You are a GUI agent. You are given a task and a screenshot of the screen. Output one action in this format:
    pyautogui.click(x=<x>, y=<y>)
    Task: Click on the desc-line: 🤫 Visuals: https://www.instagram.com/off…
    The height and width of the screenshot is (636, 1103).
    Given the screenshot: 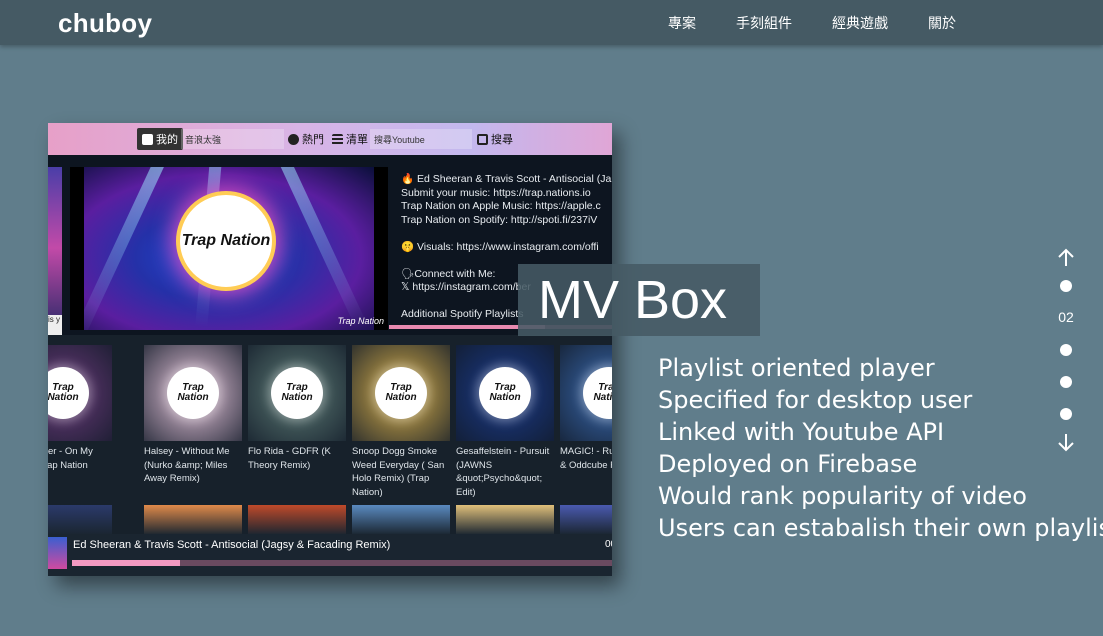 What is the action you would take?
    pyautogui.click(x=500, y=246)
    